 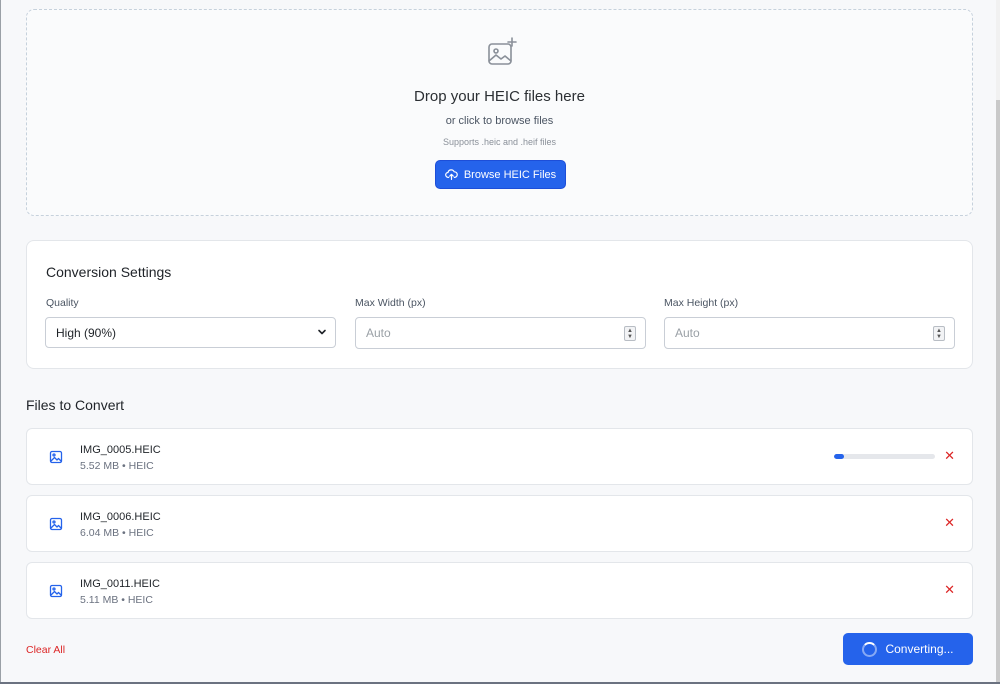 I want to click on file-meta: 5.52 MB • HEIC, so click(x=117, y=466).